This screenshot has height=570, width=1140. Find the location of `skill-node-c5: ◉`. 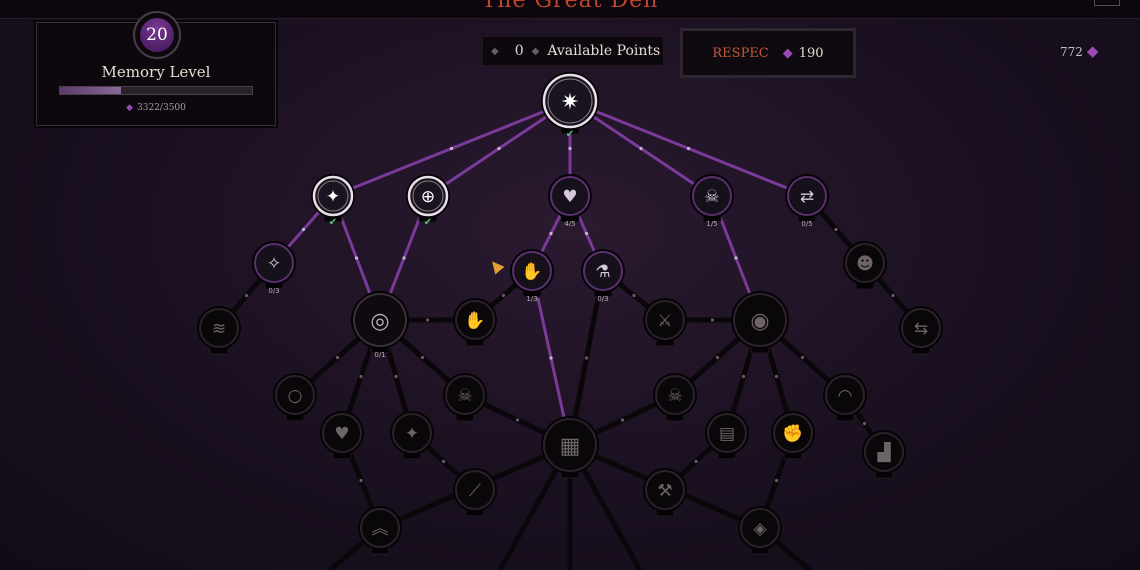

skill-node-c5: ◉ is located at coordinates (760, 322).